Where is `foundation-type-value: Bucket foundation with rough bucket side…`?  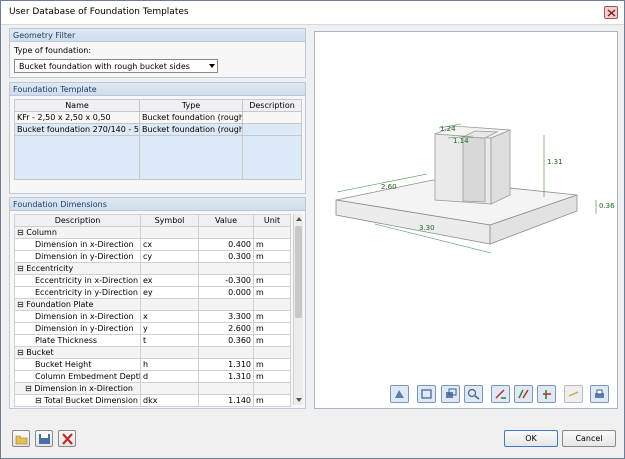 foundation-type-value: Bucket foundation with rough bucket side… is located at coordinates (104, 66).